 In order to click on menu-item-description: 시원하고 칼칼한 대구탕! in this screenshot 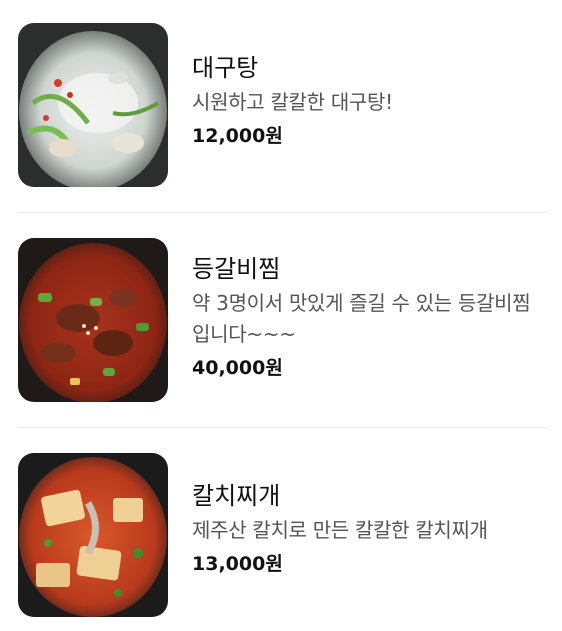, I will do `click(292, 102)`.